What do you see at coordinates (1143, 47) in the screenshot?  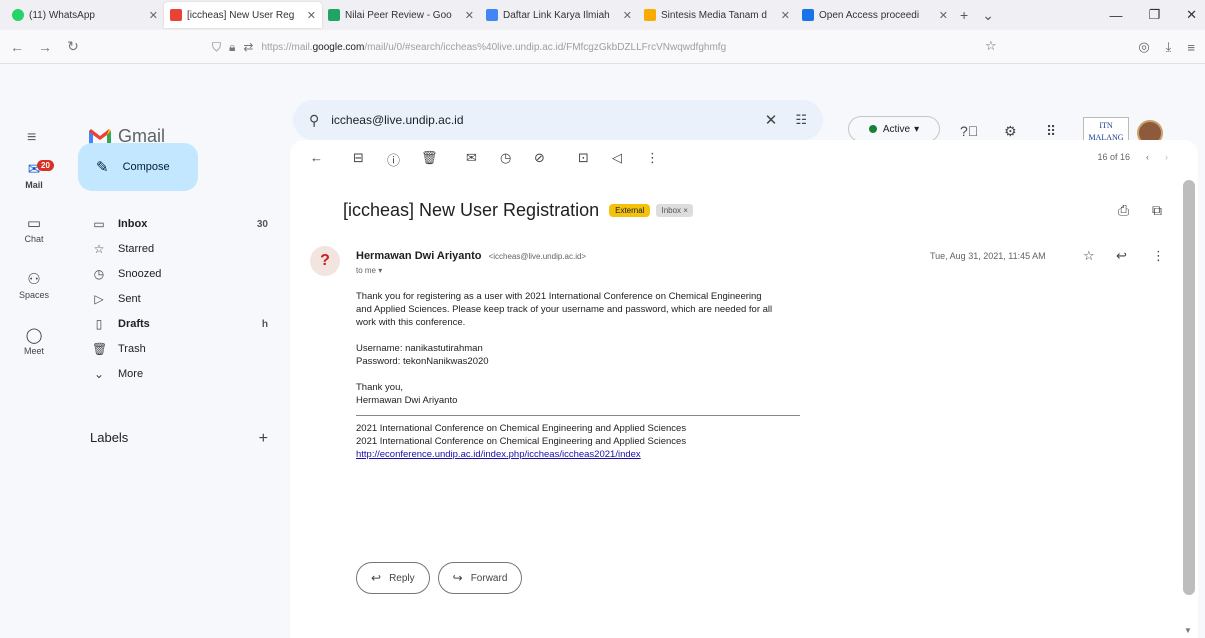 I see `pocket-icon: ◎` at bounding box center [1143, 47].